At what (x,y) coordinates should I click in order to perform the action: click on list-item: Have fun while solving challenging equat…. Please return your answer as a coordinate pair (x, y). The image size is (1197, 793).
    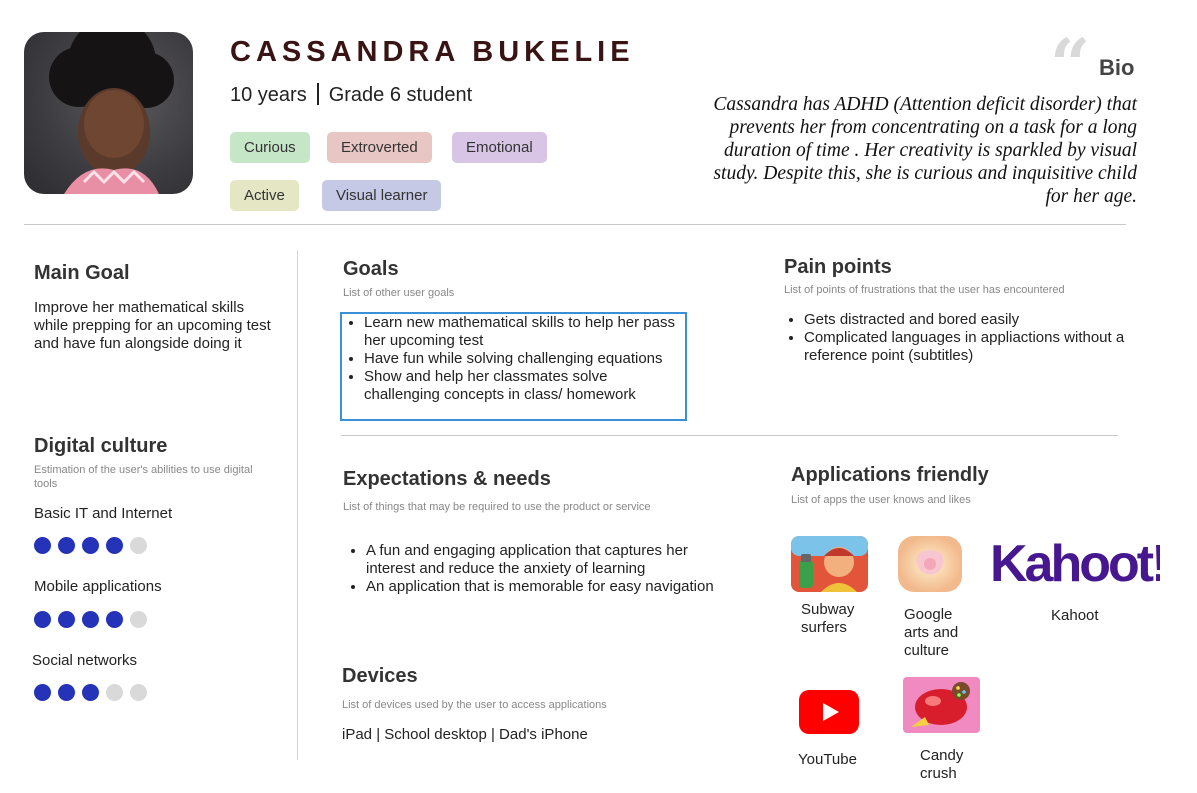
    Looking at the image, I should click on (525, 359).